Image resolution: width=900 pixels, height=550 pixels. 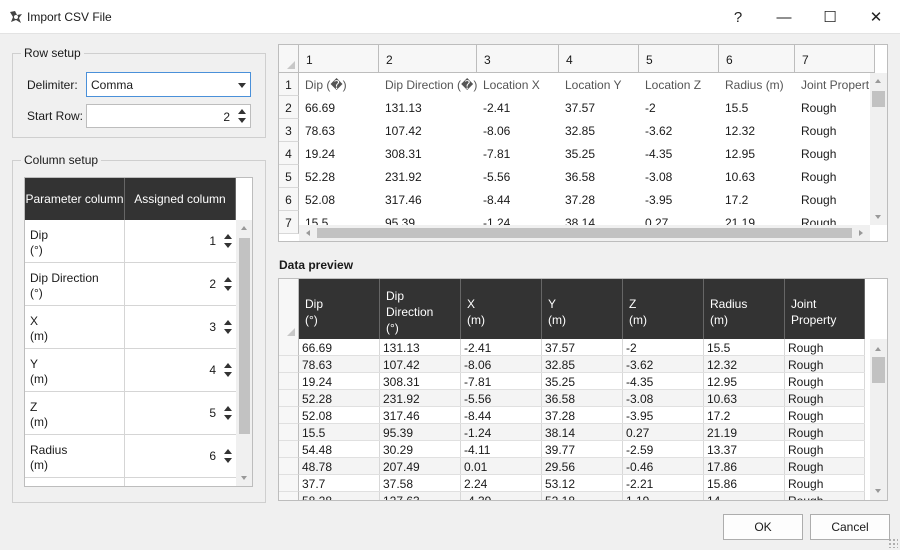 What do you see at coordinates (428, 153) in the screenshot?
I see `table-cell: 308.31` at bounding box center [428, 153].